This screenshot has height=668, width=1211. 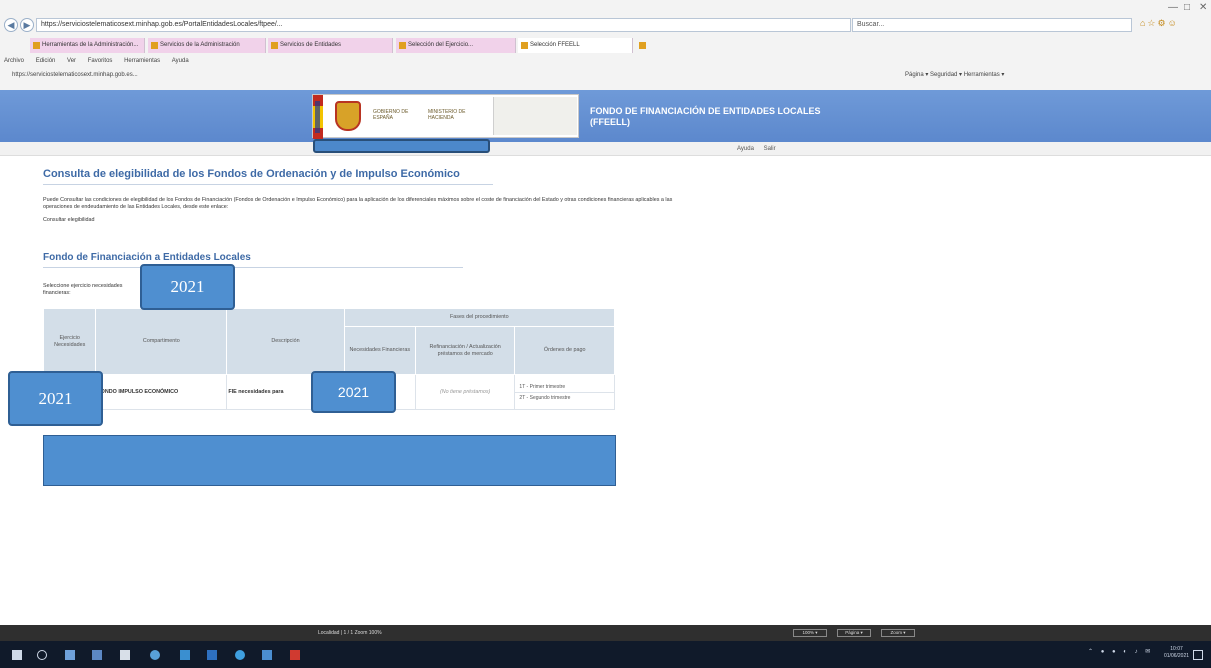 I want to click on clock-time: 10:07, so click(x=1176, y=649).